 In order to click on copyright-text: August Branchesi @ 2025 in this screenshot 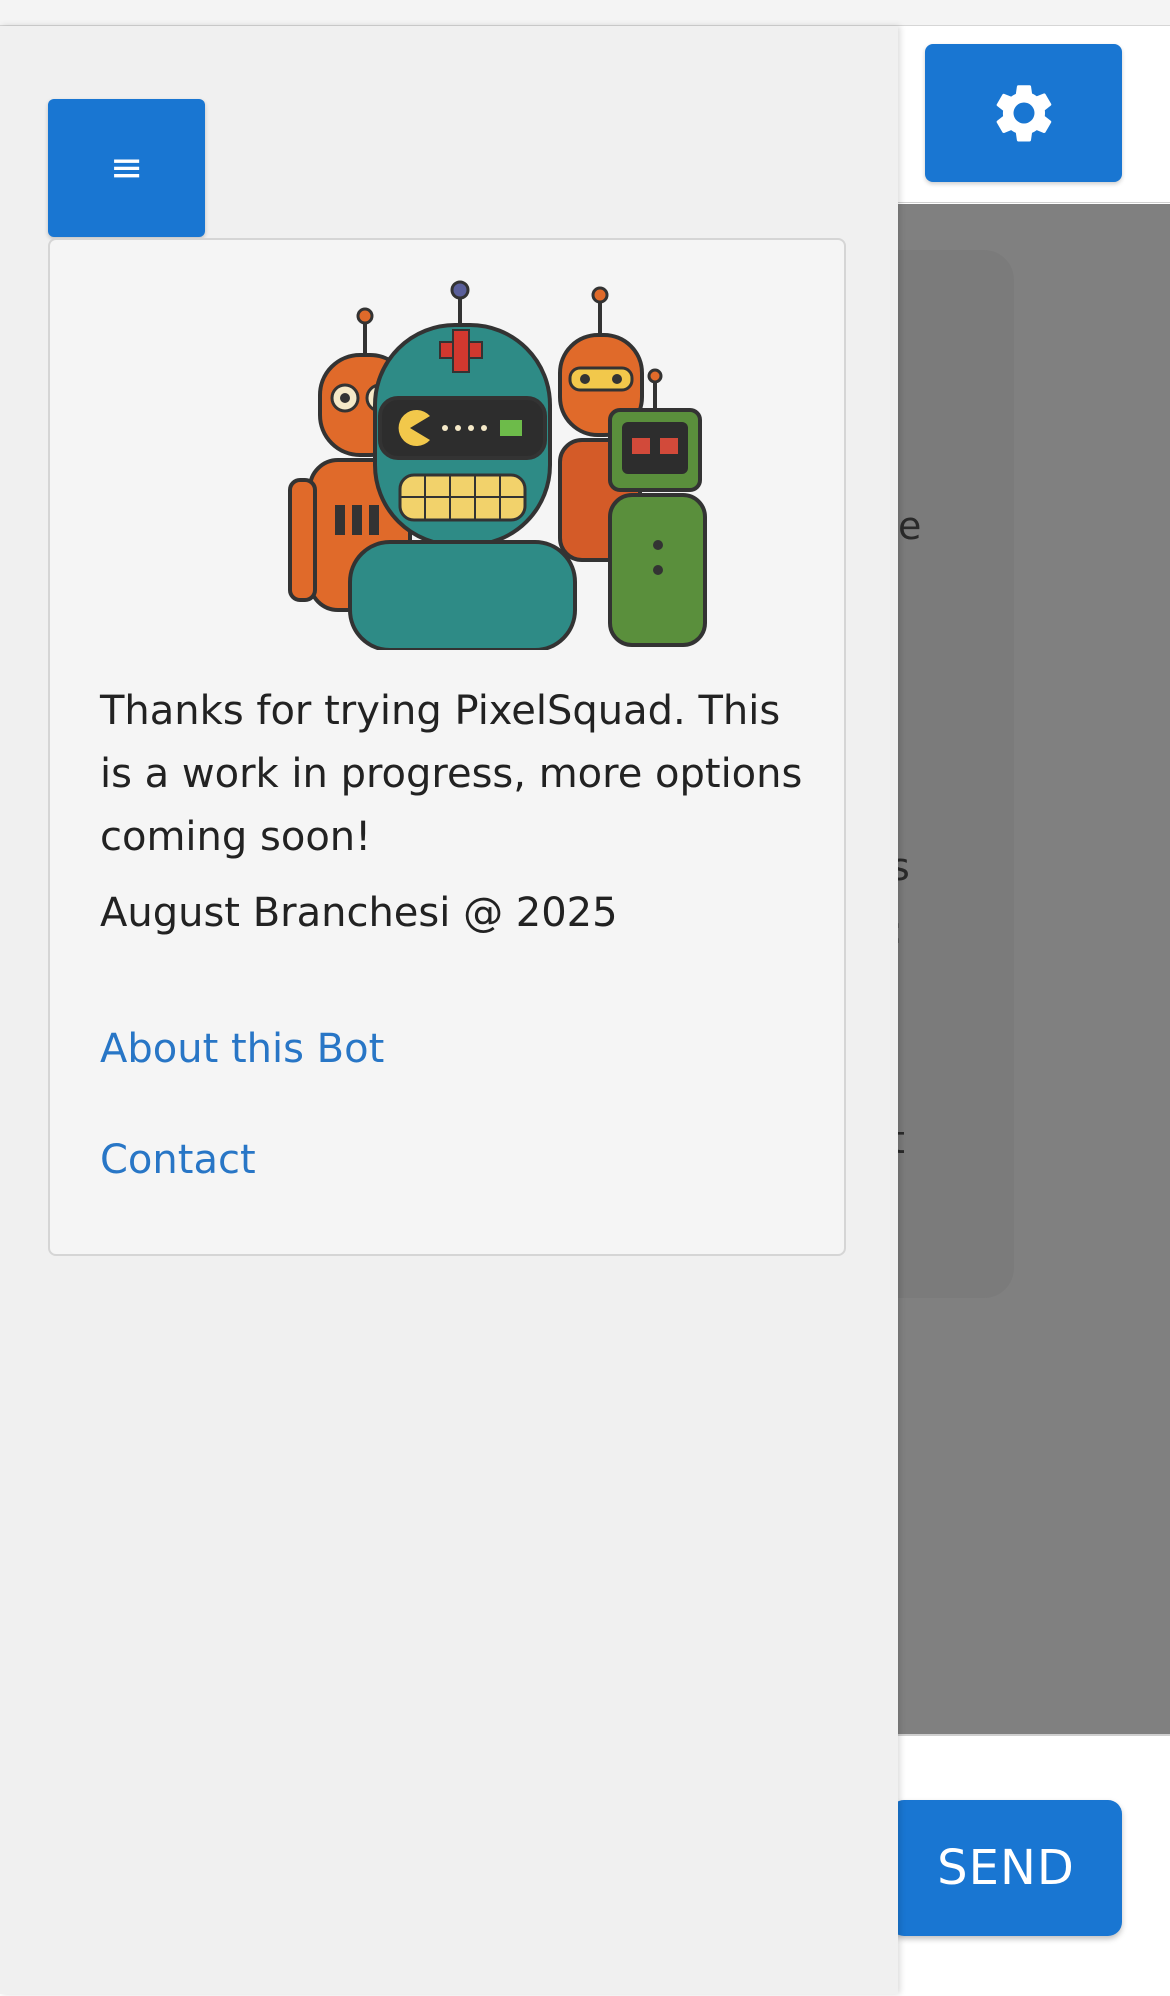, I will do `click(359, 913)`.